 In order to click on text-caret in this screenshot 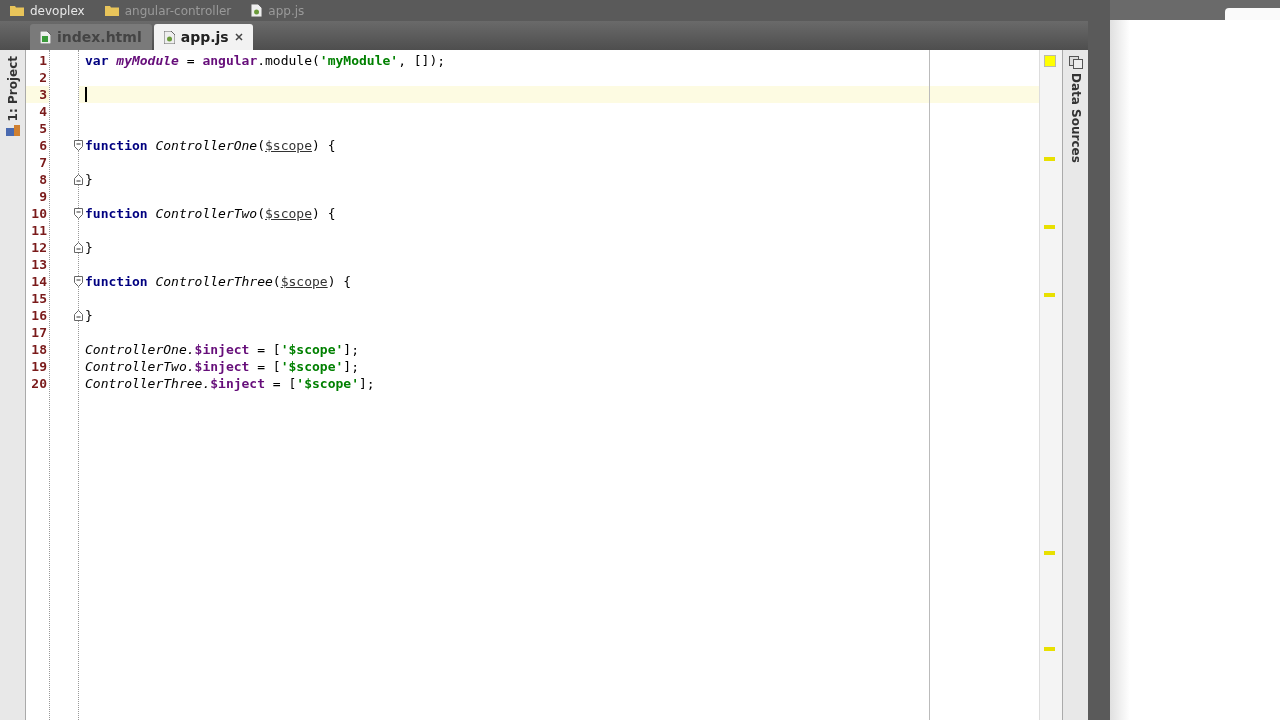, I will do `click(86, 94)`.